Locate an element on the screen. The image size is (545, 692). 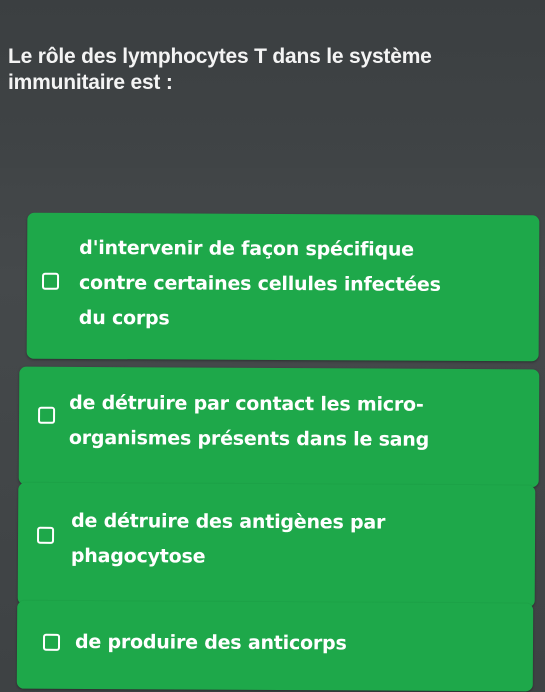
answer-line: d'intervenir de façon spécifique is located at coordinates (246, 248).